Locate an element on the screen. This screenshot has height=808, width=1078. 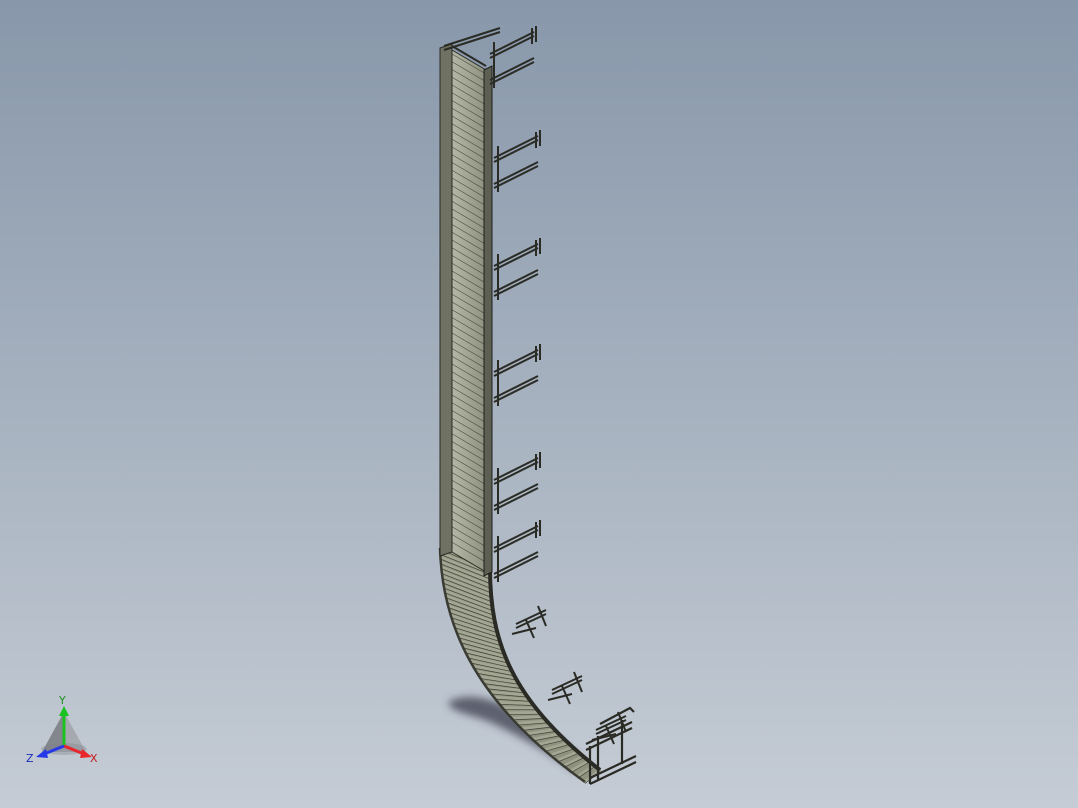
straight-rail-inner is located at coordinates (488, 321).